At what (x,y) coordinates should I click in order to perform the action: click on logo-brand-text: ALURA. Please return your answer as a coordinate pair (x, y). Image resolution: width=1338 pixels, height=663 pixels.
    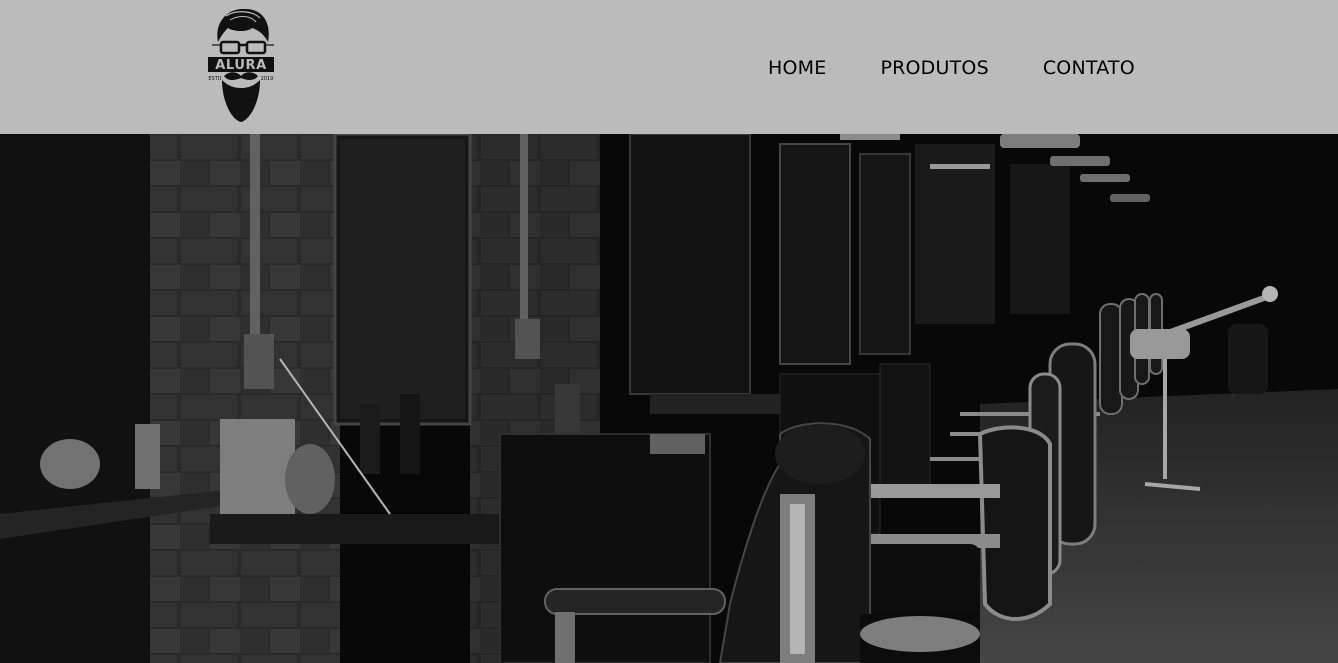
    Looking at the image, I should click on (241, 65).